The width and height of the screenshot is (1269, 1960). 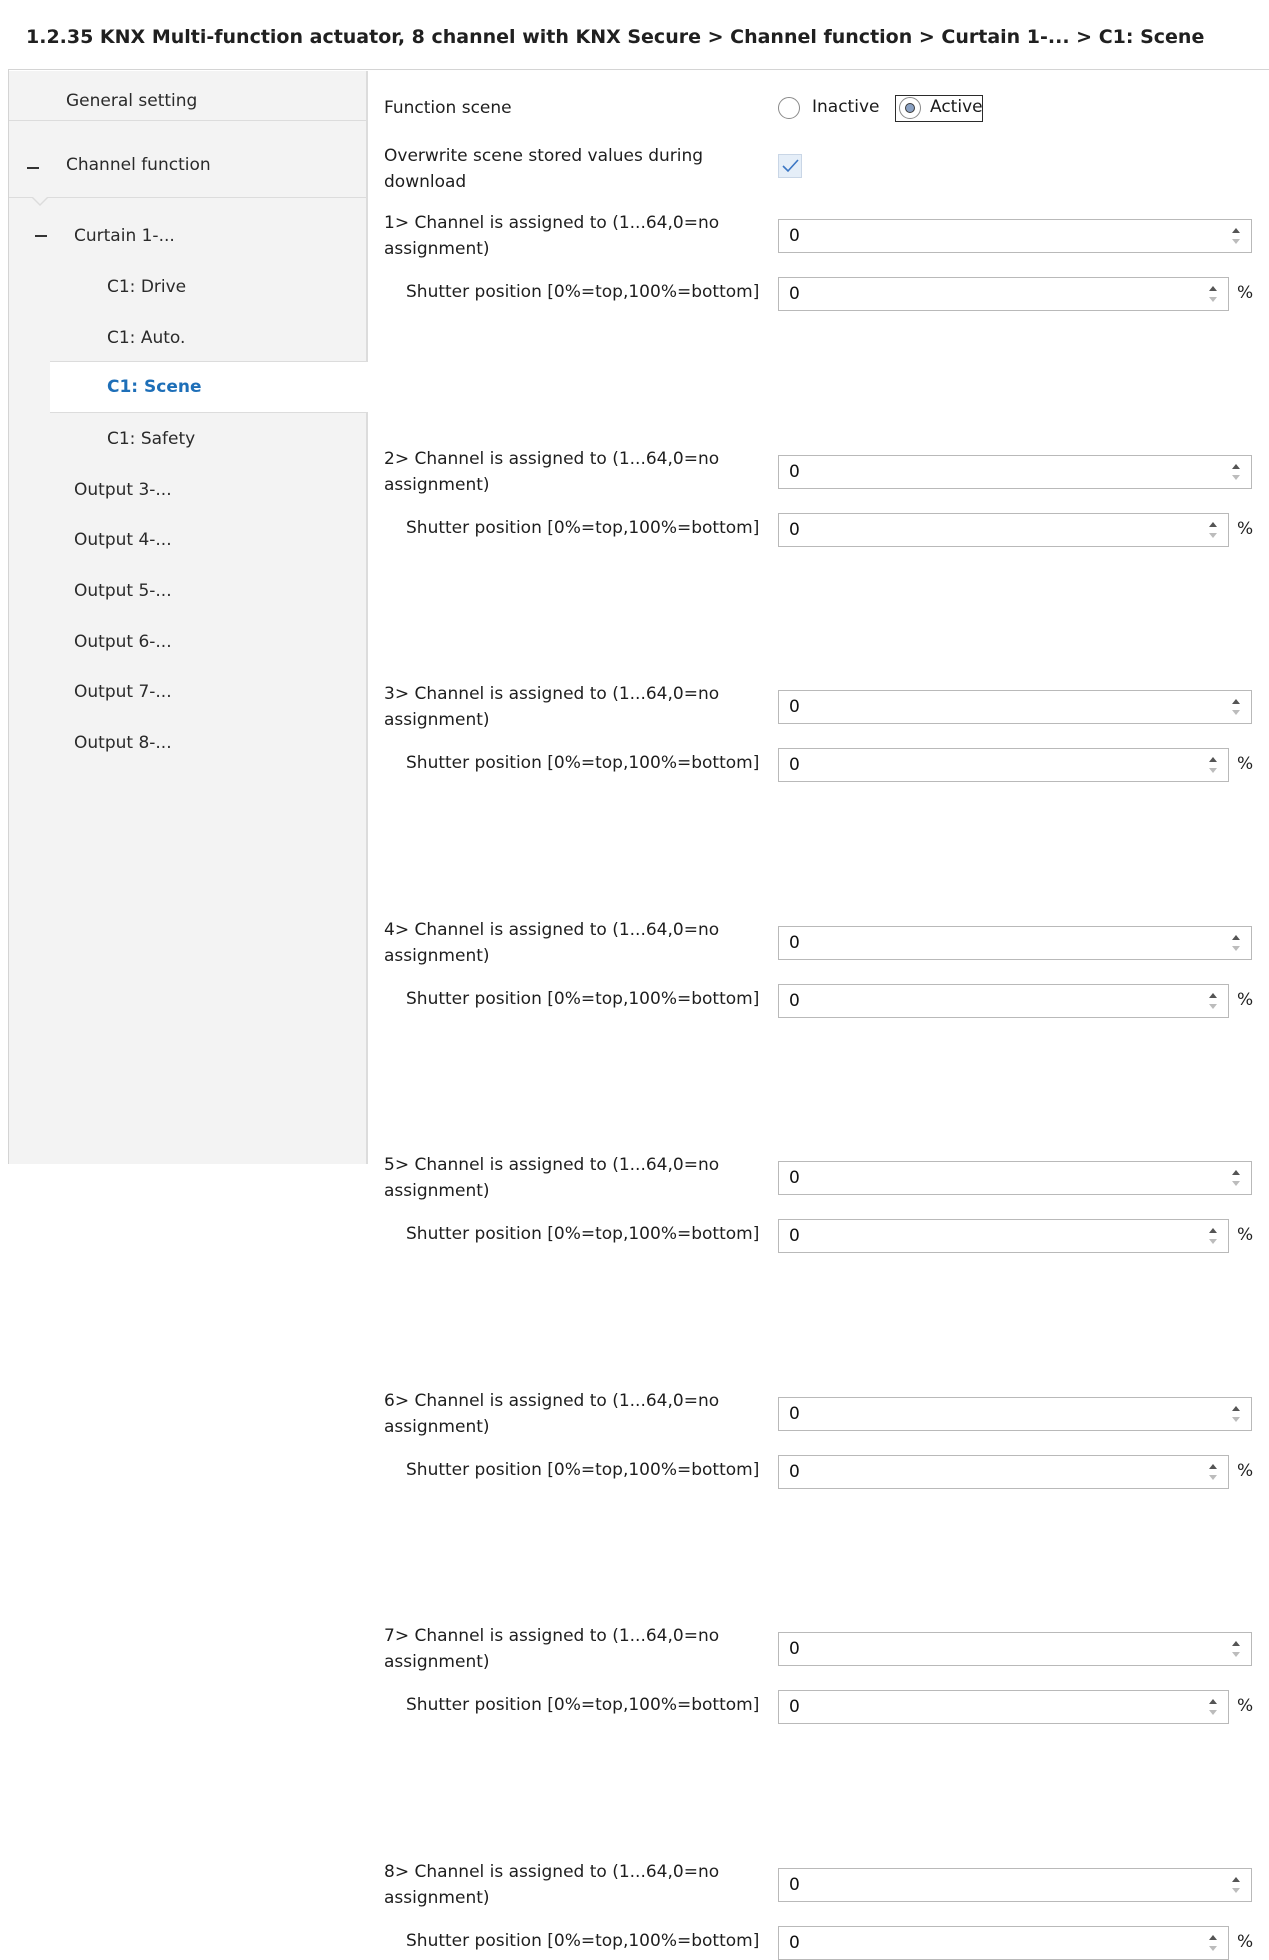 What do you see at coordinates (910, 108) in the screenshot?
I see `radio-selected-icon` at bounding box center [910, 108].